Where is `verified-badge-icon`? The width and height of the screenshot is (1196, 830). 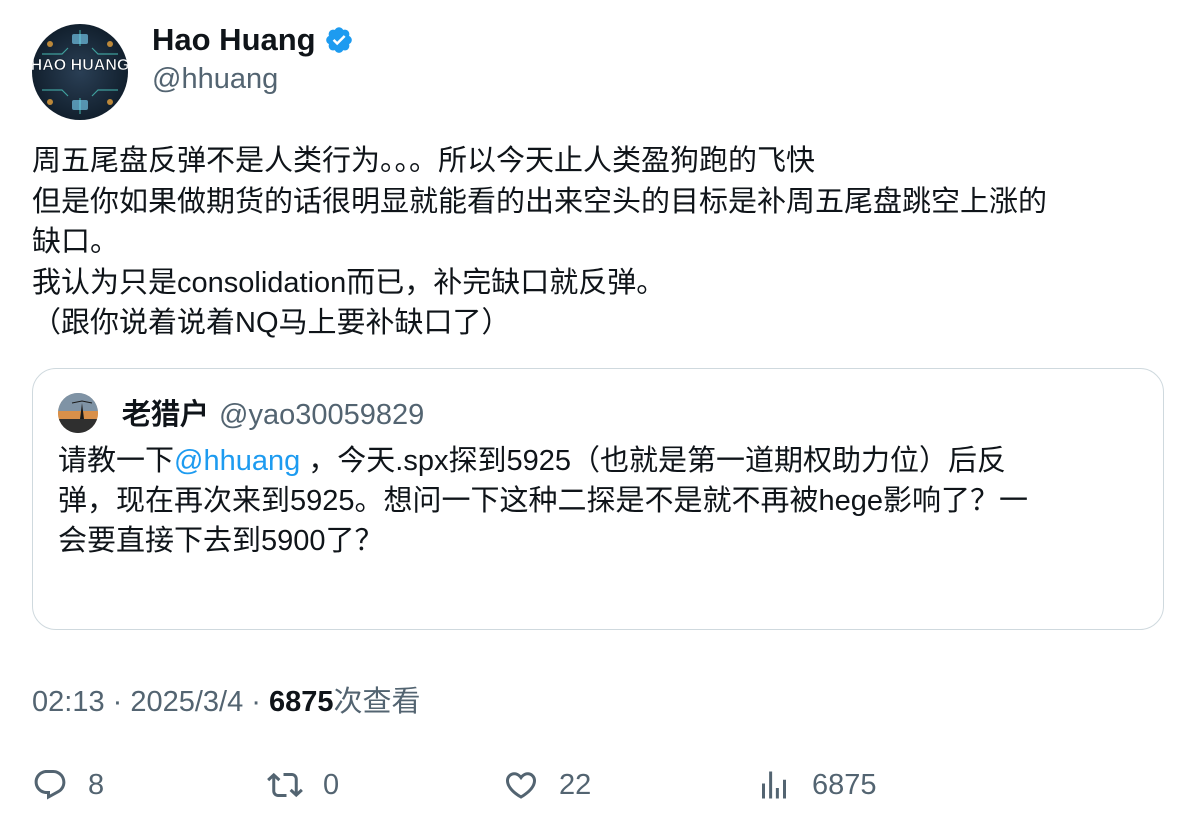 verified-badge-icon is located at coordinates (339, 40).